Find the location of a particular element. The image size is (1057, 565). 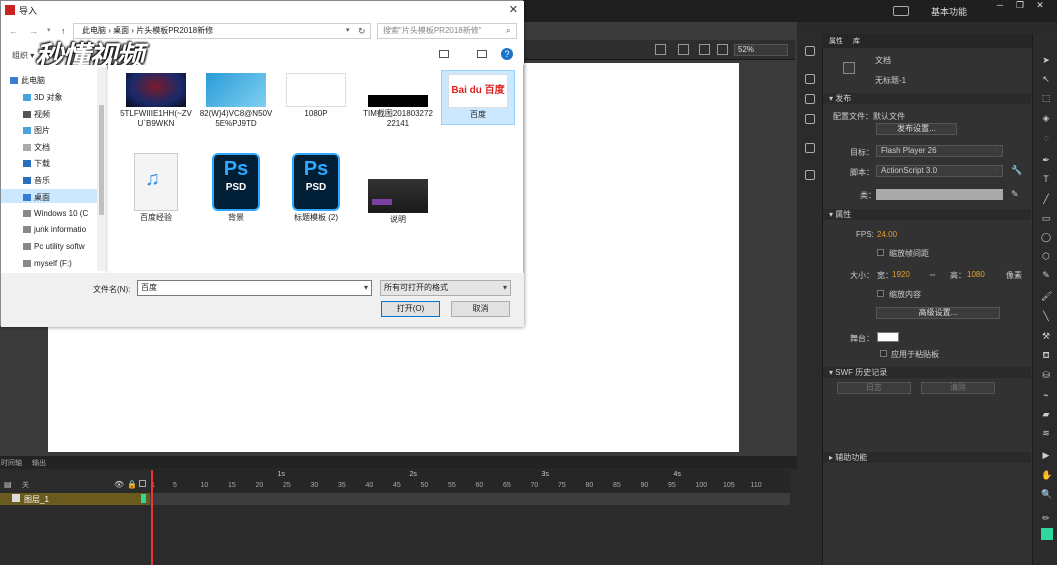

file-item-selected: Bai du 百度 百度 is located at coordinates (478, 97).